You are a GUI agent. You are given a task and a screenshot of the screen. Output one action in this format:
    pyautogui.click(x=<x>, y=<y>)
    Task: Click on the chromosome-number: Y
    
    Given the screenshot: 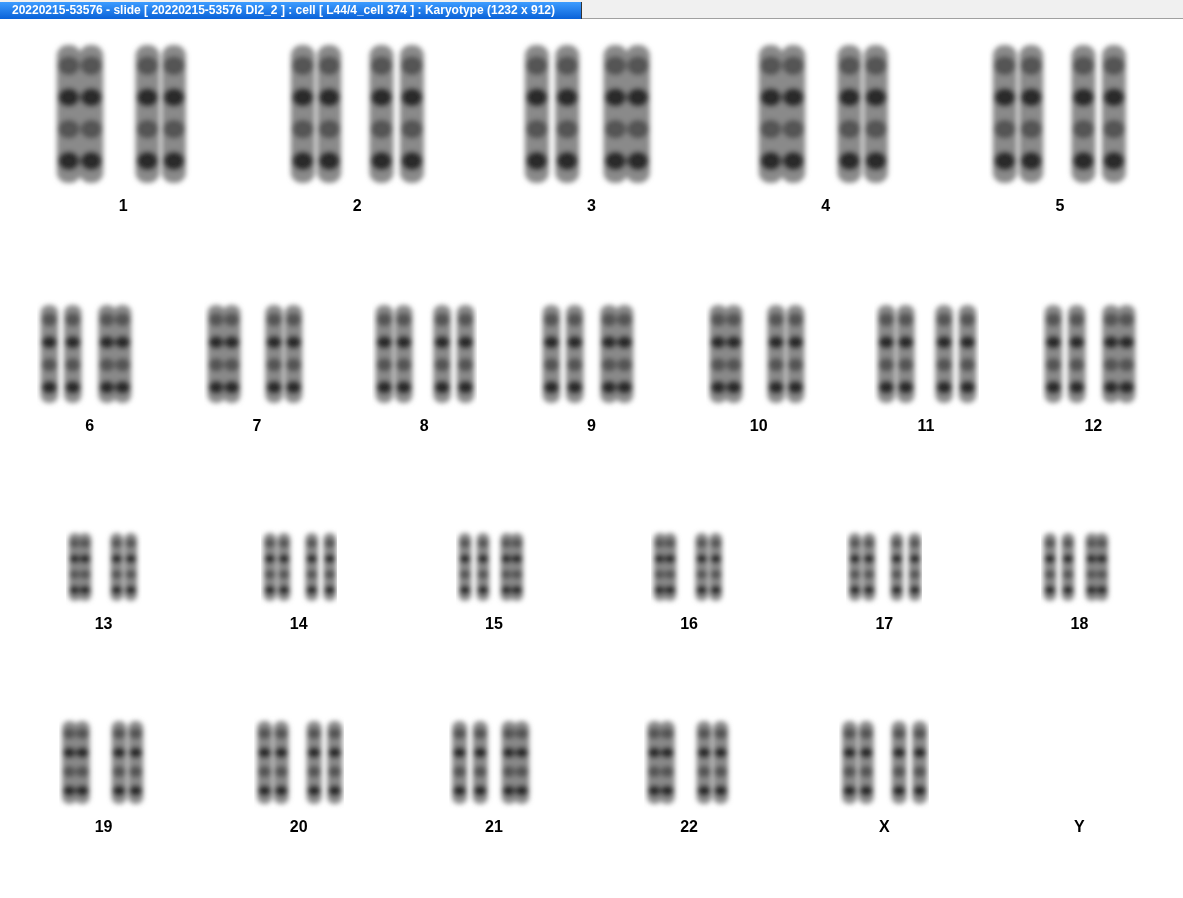 What is the action you would take?
    pyautogui.click(x=1079, y=827)
    